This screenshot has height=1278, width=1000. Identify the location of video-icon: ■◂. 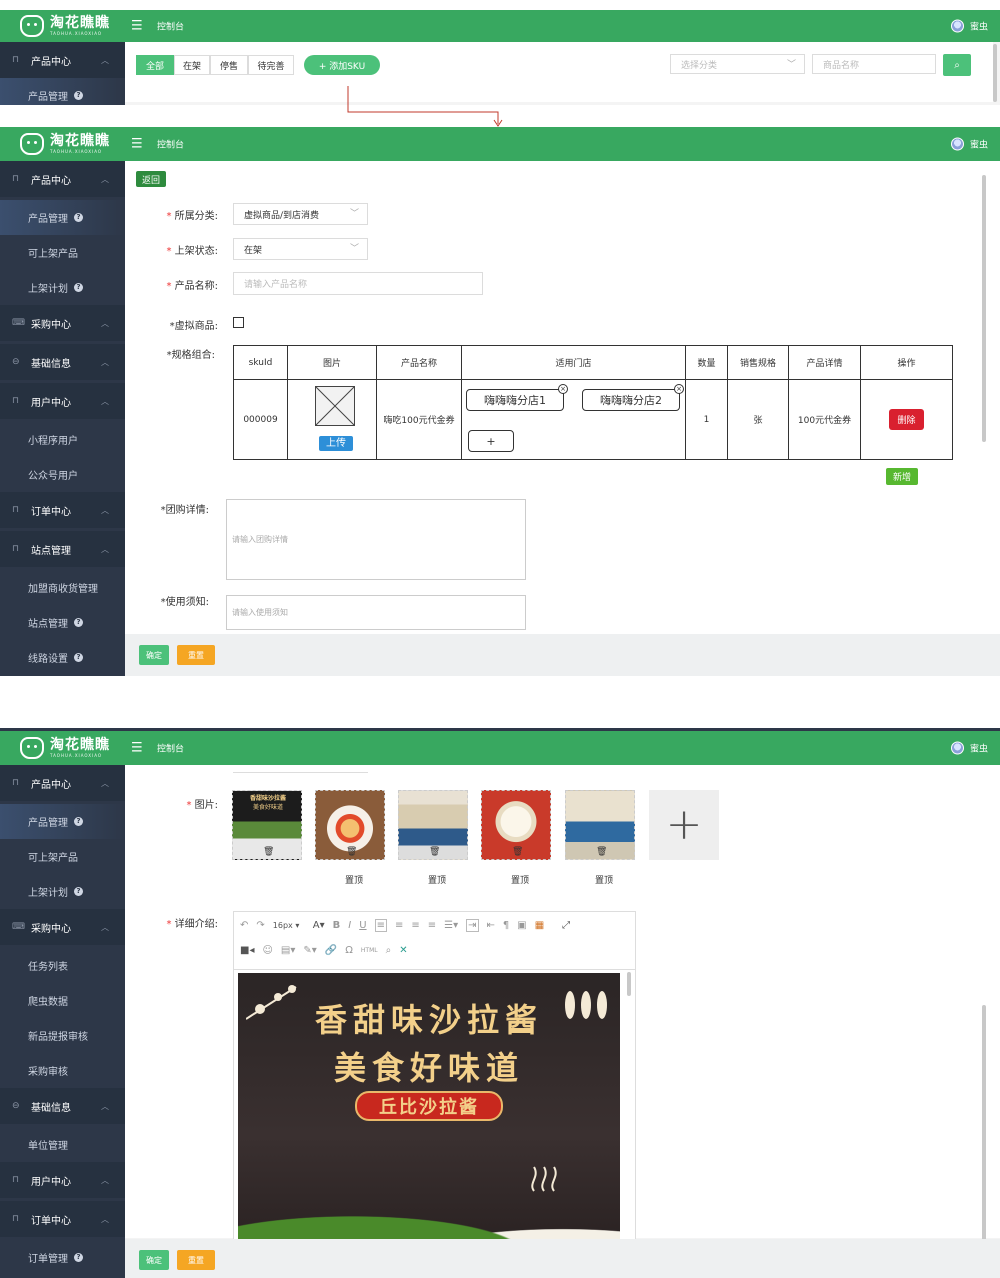
(247, 950).